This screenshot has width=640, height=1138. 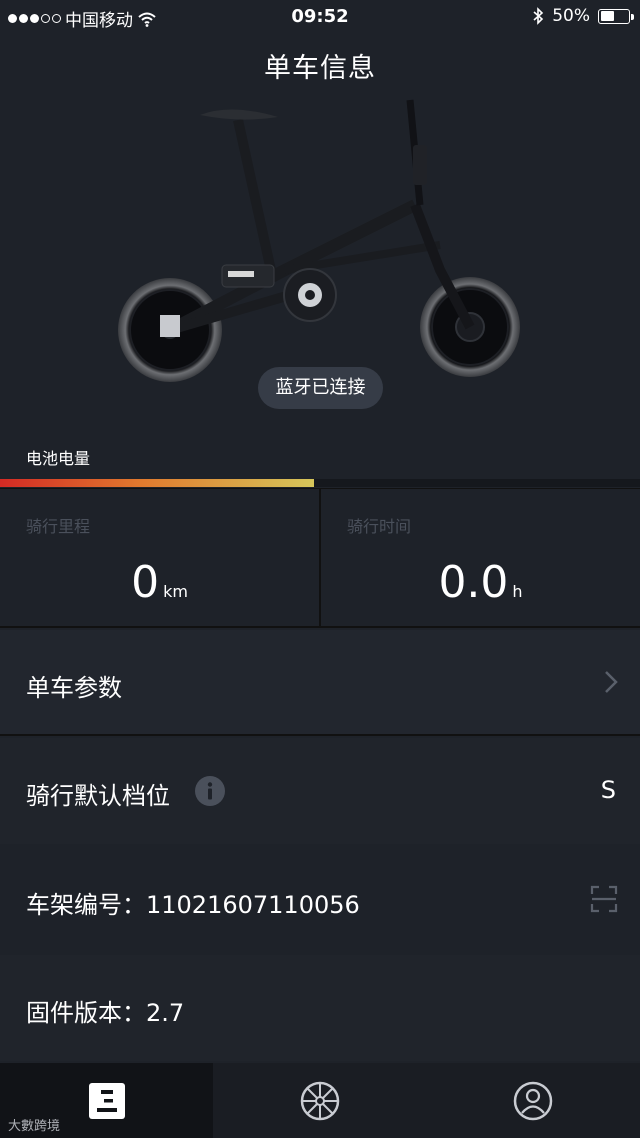 I want to click on status-right: 50%, so click(x=583, y=16).